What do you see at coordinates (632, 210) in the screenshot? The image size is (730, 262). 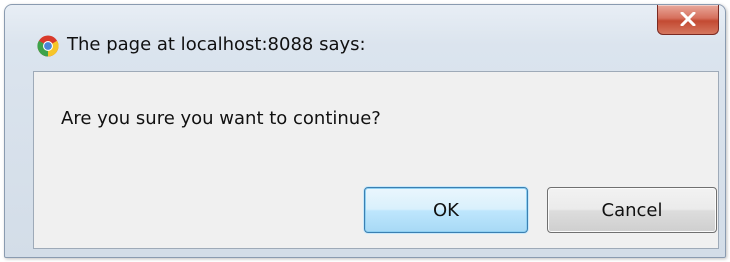 I see `cancel-button: Cancel` at bounding box center [632, 210].